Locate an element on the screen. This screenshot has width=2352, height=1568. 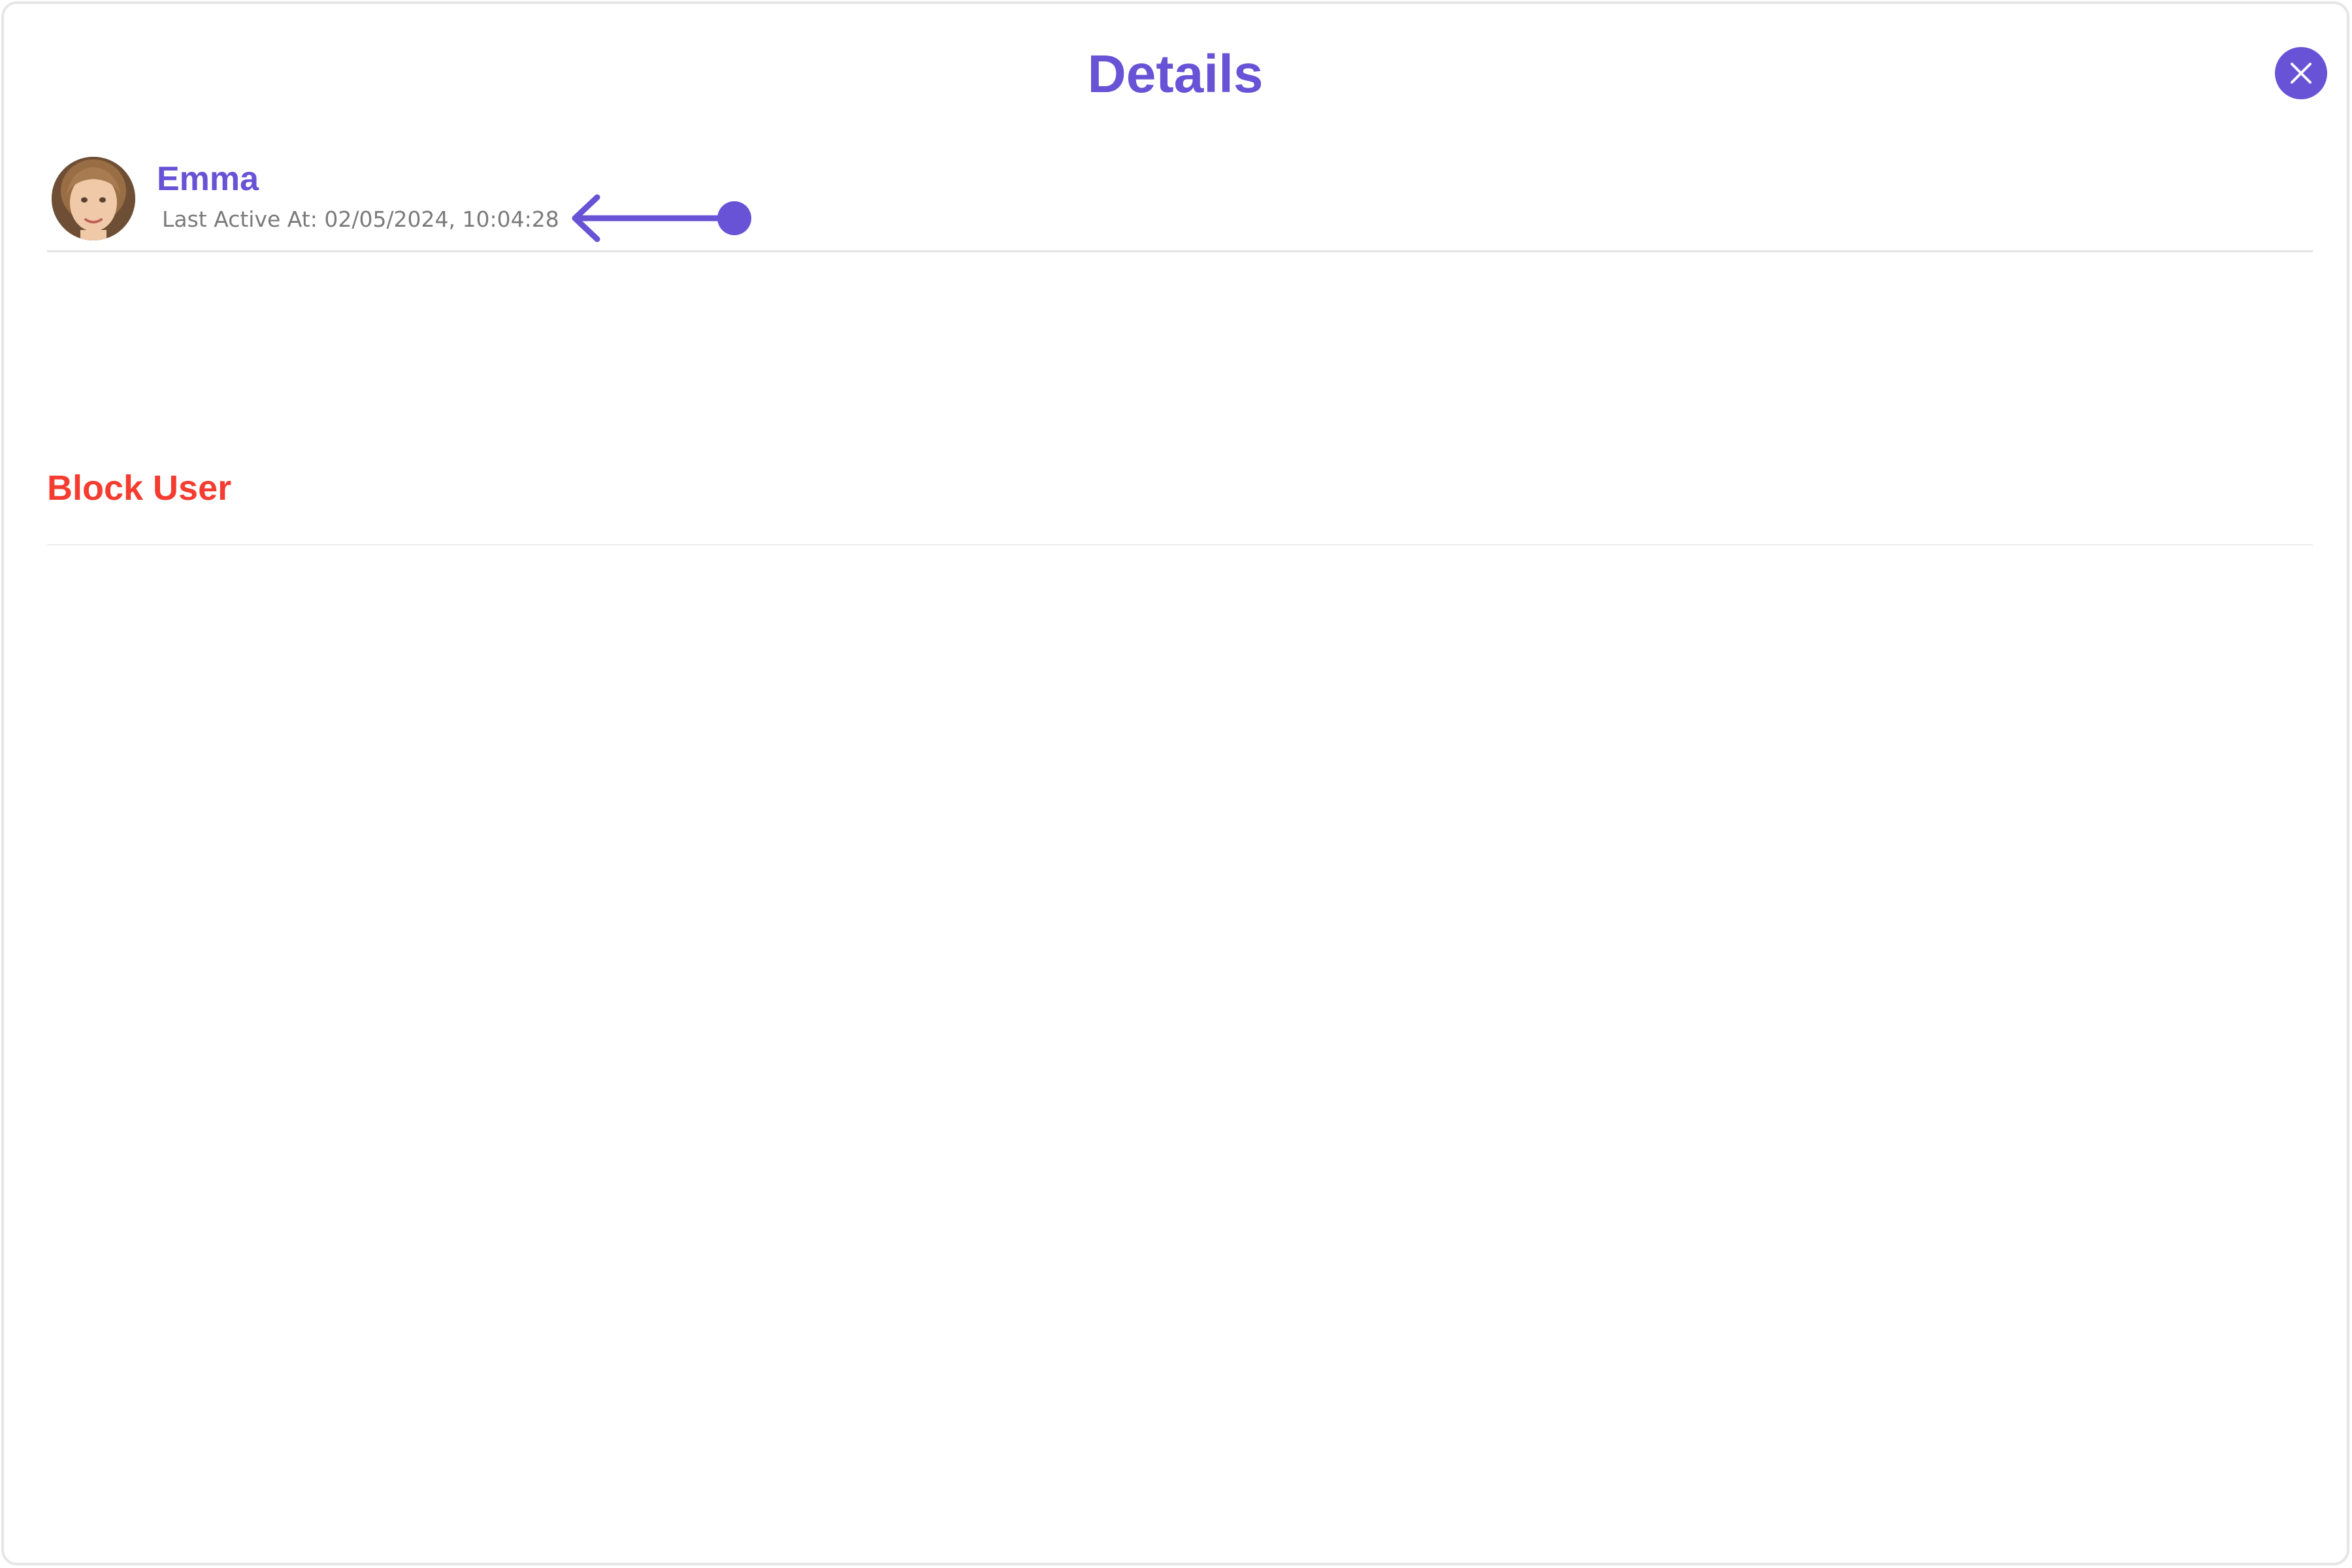
arrow-left-pointer-icon is located at coordinates (661, 218).